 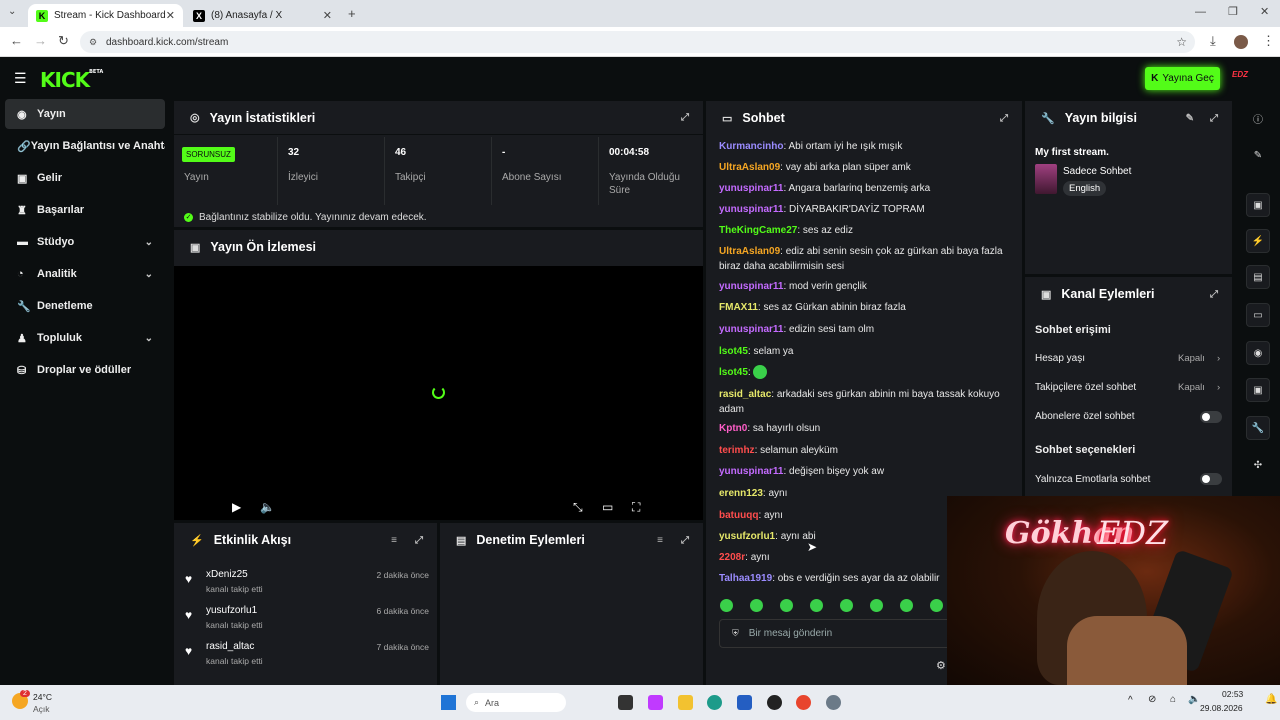 I want to click on minimize-icon: —, so click(x=1200, y=12).